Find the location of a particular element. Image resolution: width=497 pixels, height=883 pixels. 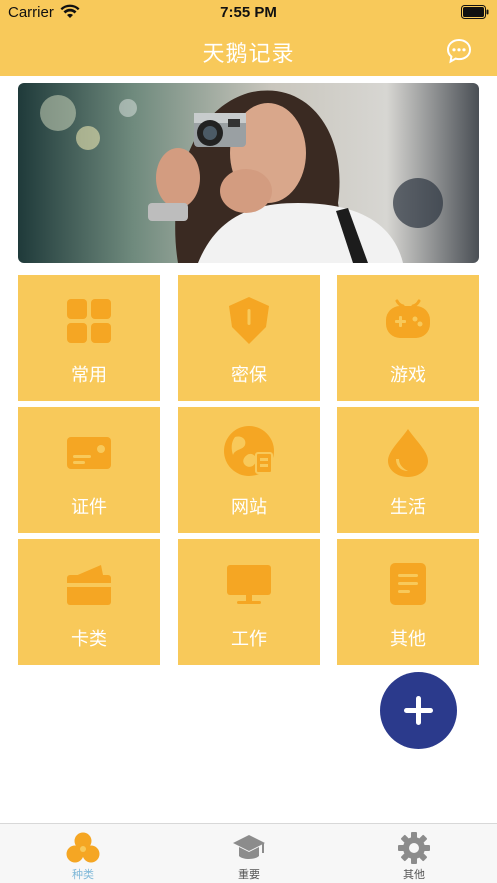

category-tile-games: 游戏 is located at coordinates (408, 338).